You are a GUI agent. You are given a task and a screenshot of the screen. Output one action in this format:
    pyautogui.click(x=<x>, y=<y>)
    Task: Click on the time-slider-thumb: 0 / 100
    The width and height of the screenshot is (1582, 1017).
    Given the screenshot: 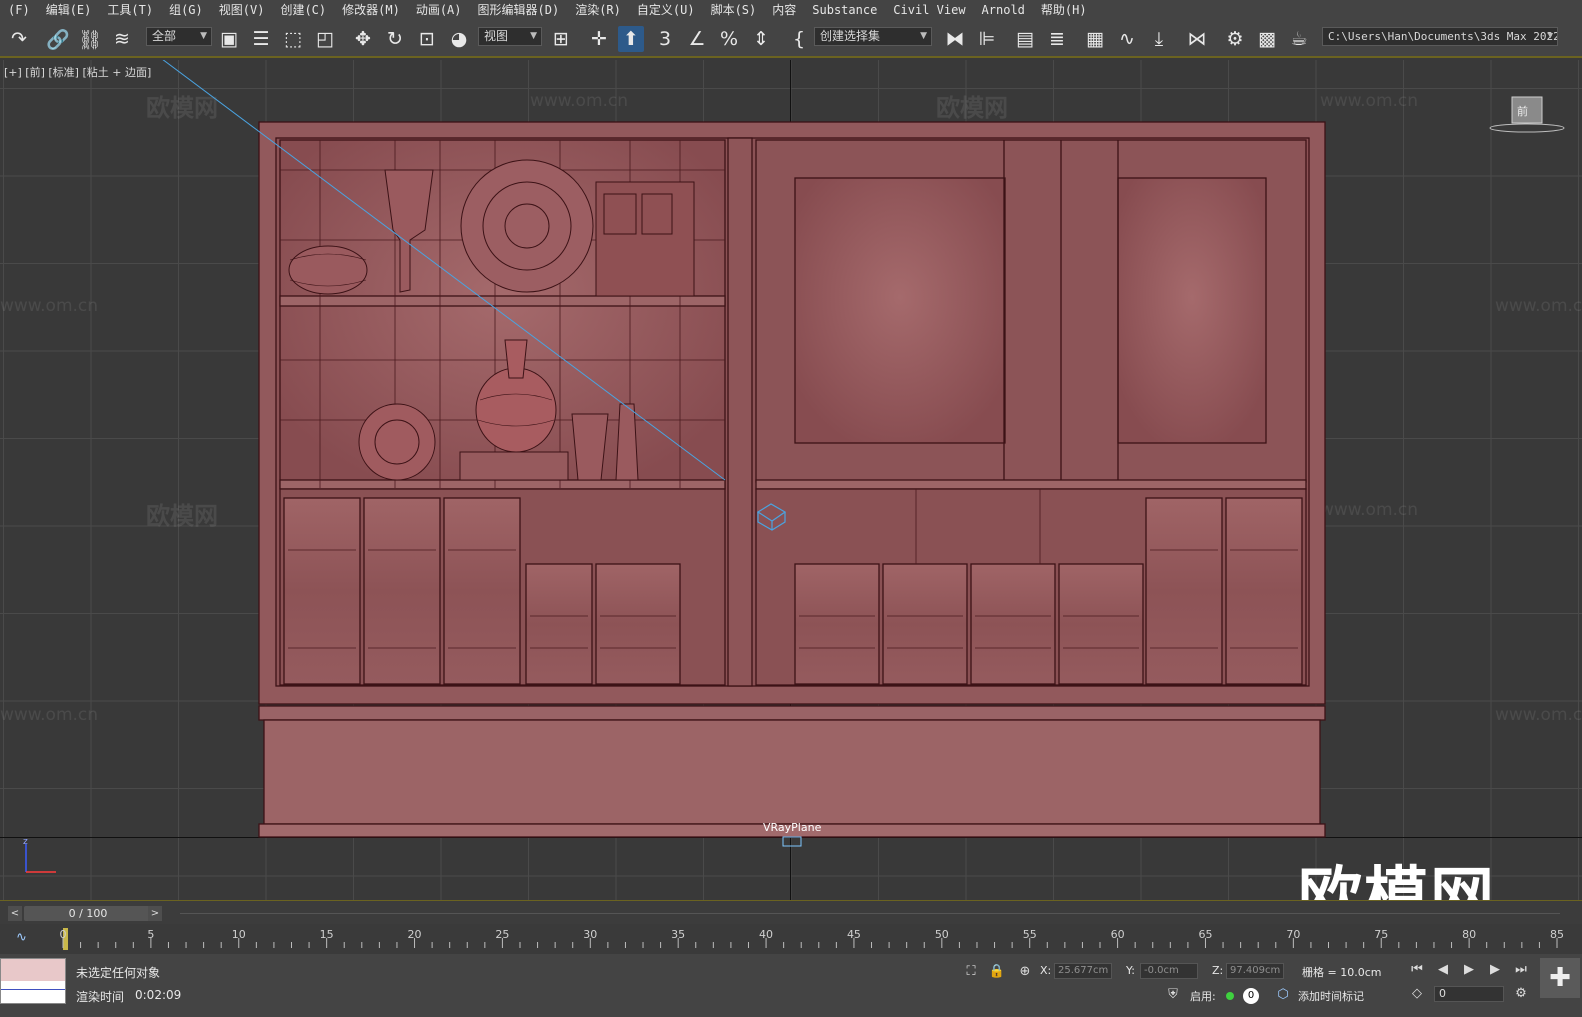 What is the action you would take?
    pyautogui.click(x=88, y=913)
    